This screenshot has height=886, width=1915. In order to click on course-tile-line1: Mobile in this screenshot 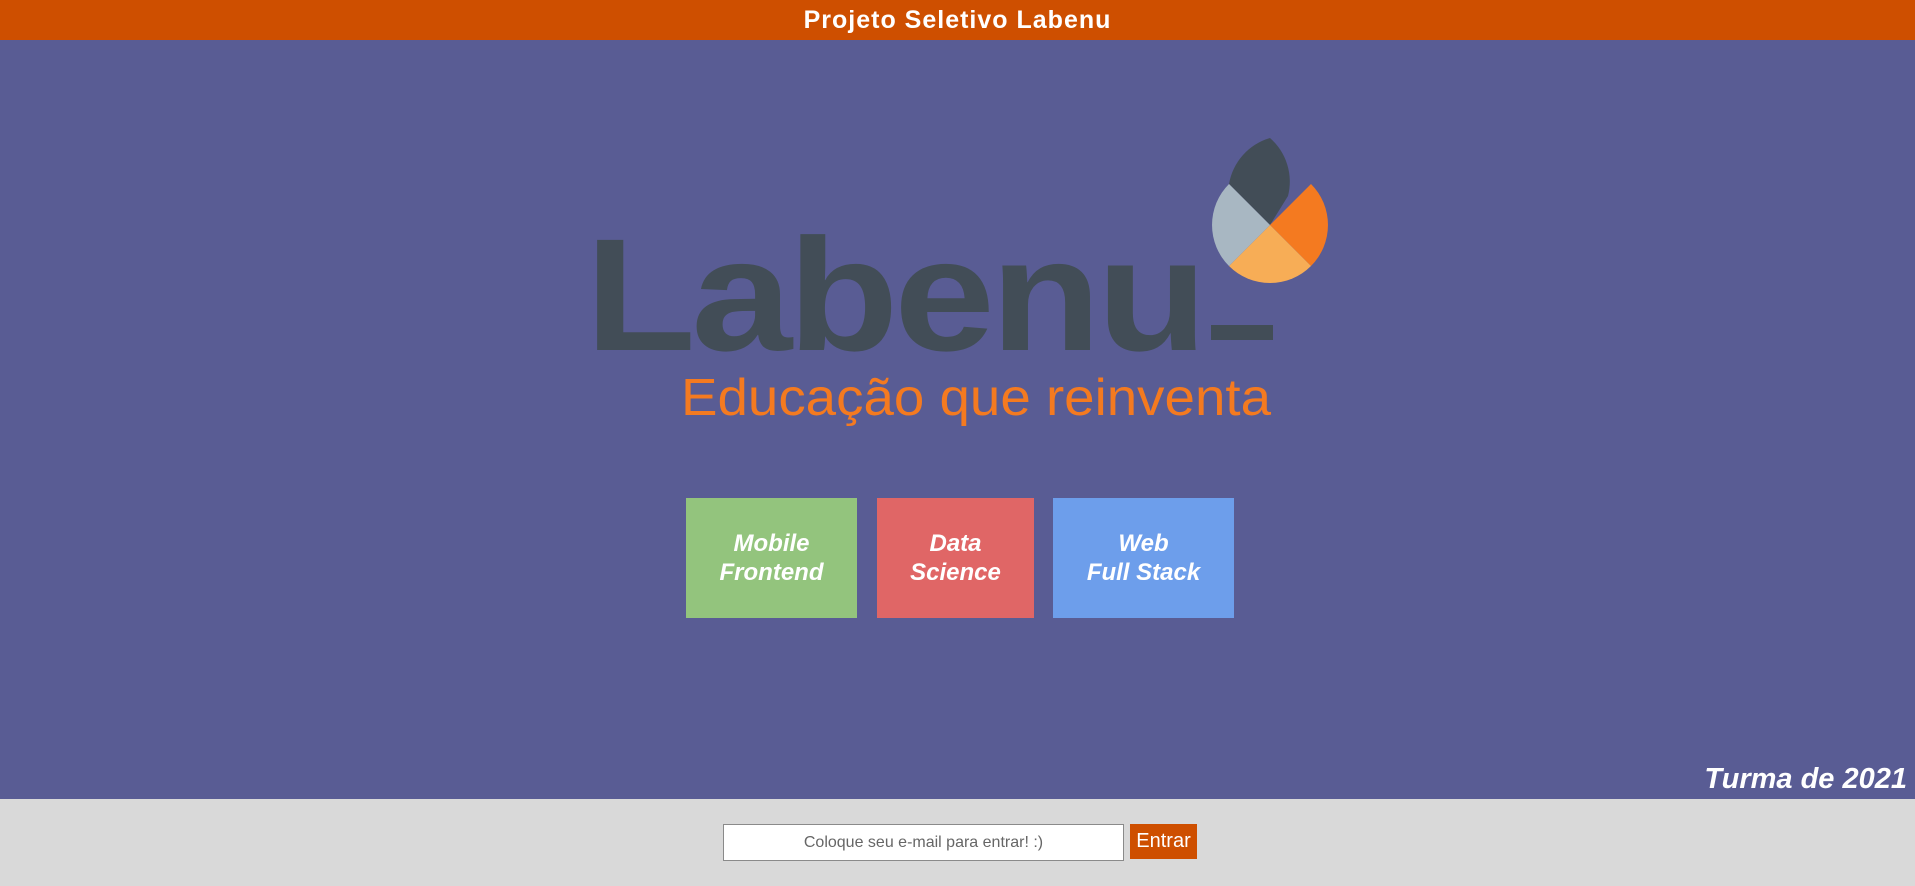, I will do `click(771, 543)`.